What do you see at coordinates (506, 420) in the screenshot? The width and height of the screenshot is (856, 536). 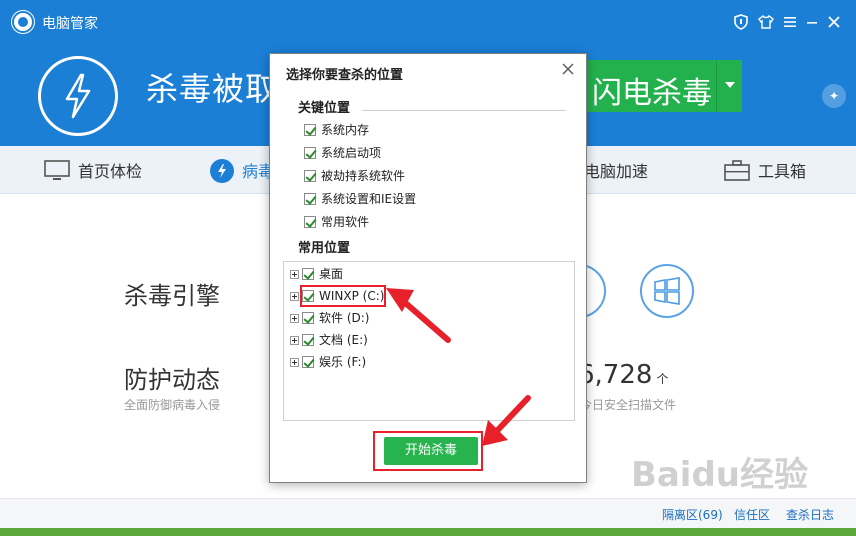 I see `arrow-to-start-button` at bounding box center [506, 420].